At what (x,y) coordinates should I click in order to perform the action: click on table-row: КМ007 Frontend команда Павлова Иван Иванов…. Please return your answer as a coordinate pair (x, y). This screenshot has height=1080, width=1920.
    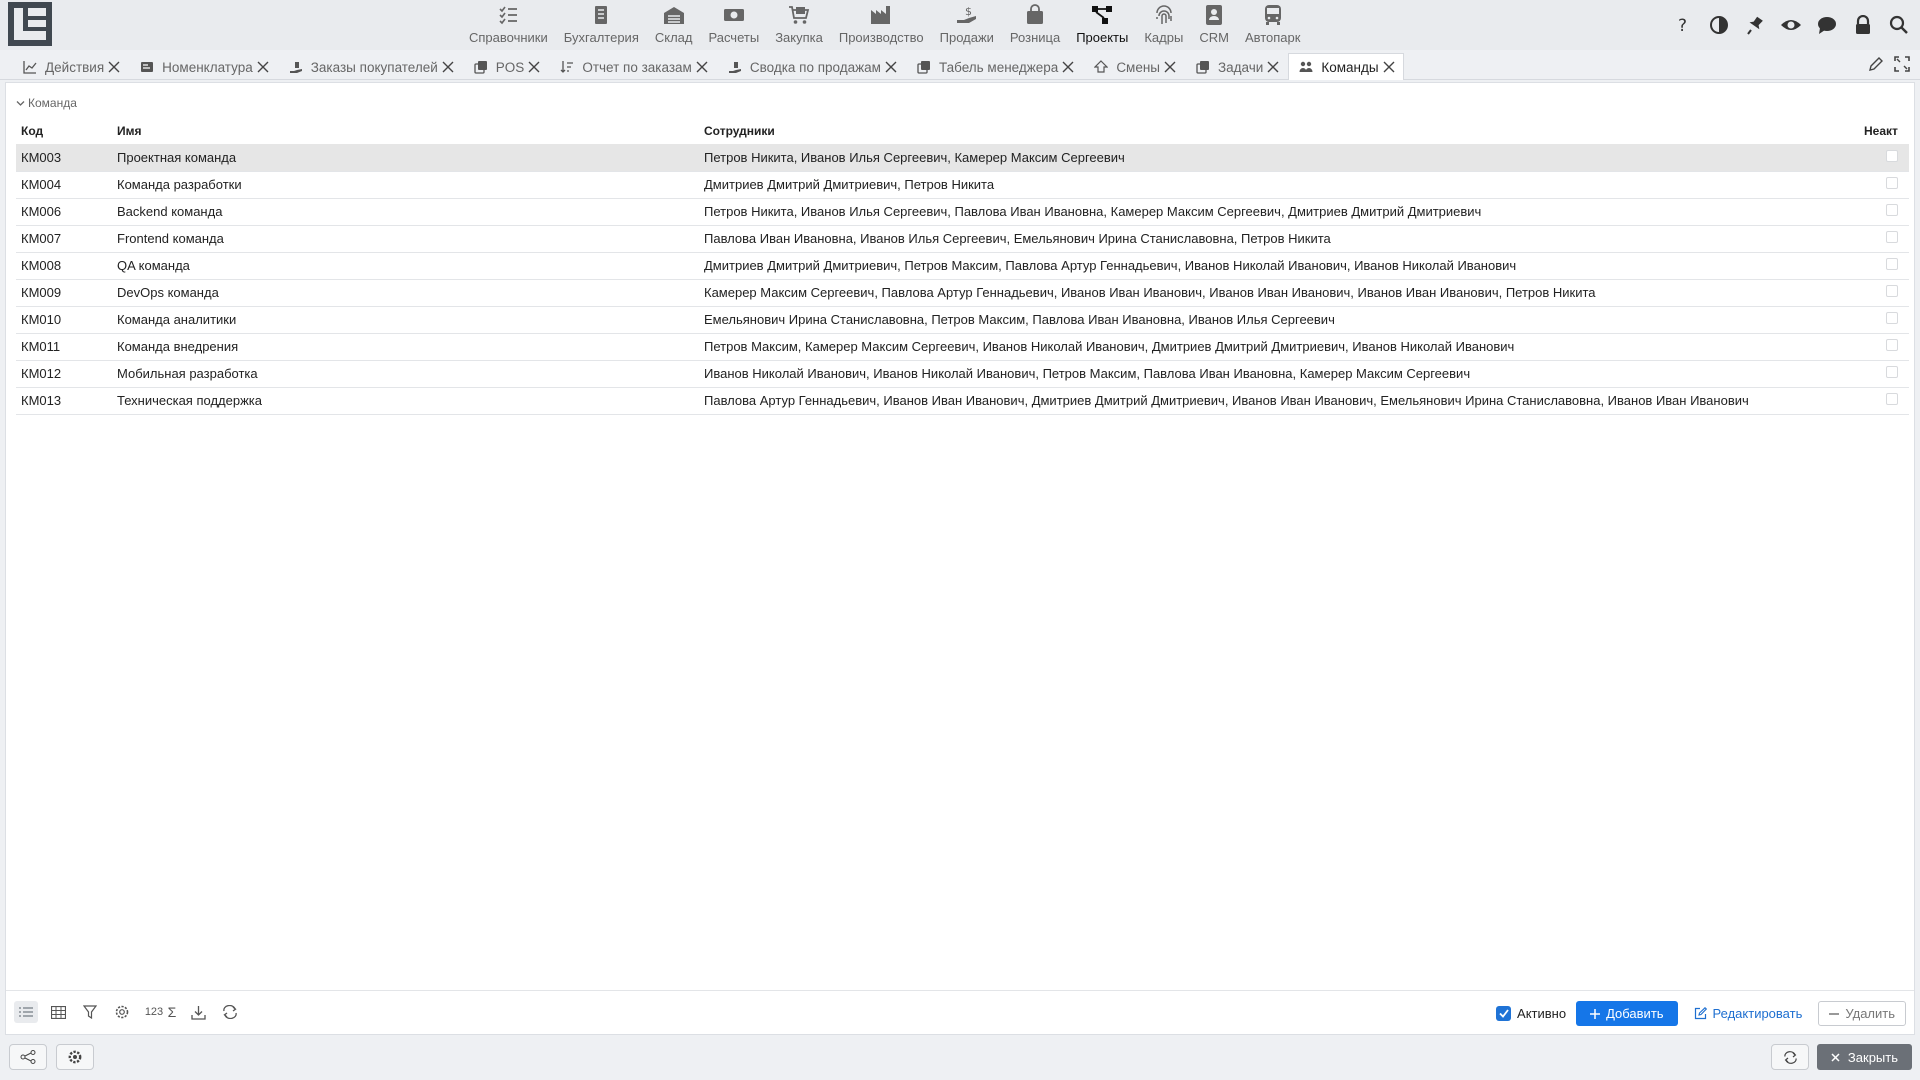
    Looking at the image, I should click on (962, 239).